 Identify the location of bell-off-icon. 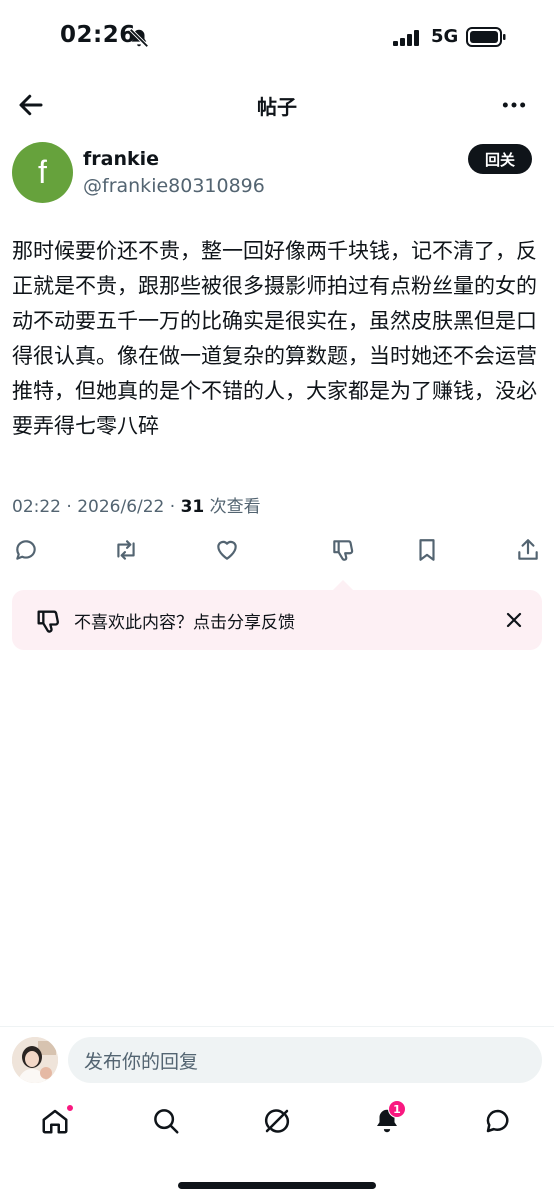
(139, 38).